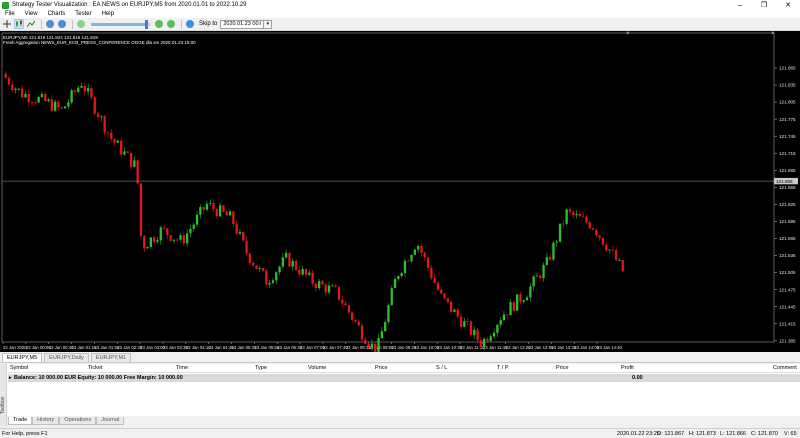 Image resolution: width=800 pixels, height=438 pixels. Describe the element at coordinates (785, 368) in the screenshot. I see `col-comment: Comment` at that location.